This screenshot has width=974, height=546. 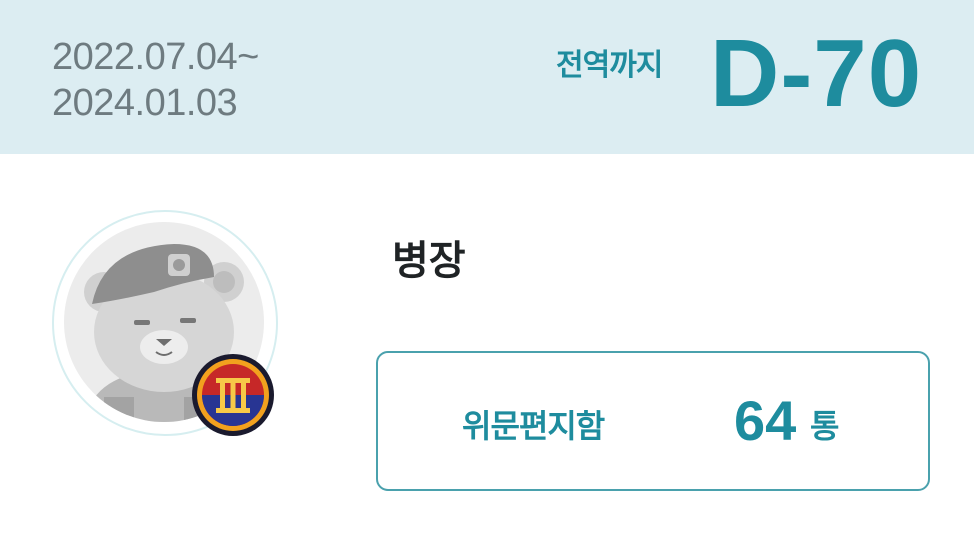 What do you see at coordinates (155, 57) in the screenshot?
I see `service-start-date: 2022.07.04~` at bounding box center [155, 57].